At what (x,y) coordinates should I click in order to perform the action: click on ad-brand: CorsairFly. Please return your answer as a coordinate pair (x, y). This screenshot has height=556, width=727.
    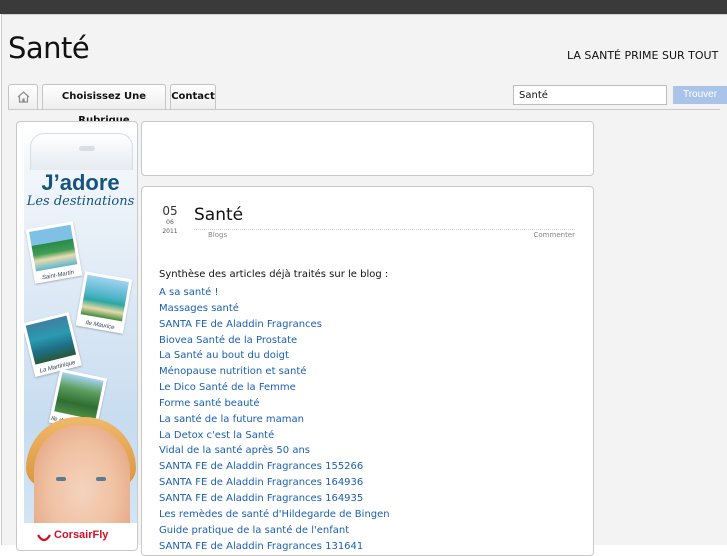
    Looking at the image, I should click on (81, 535).